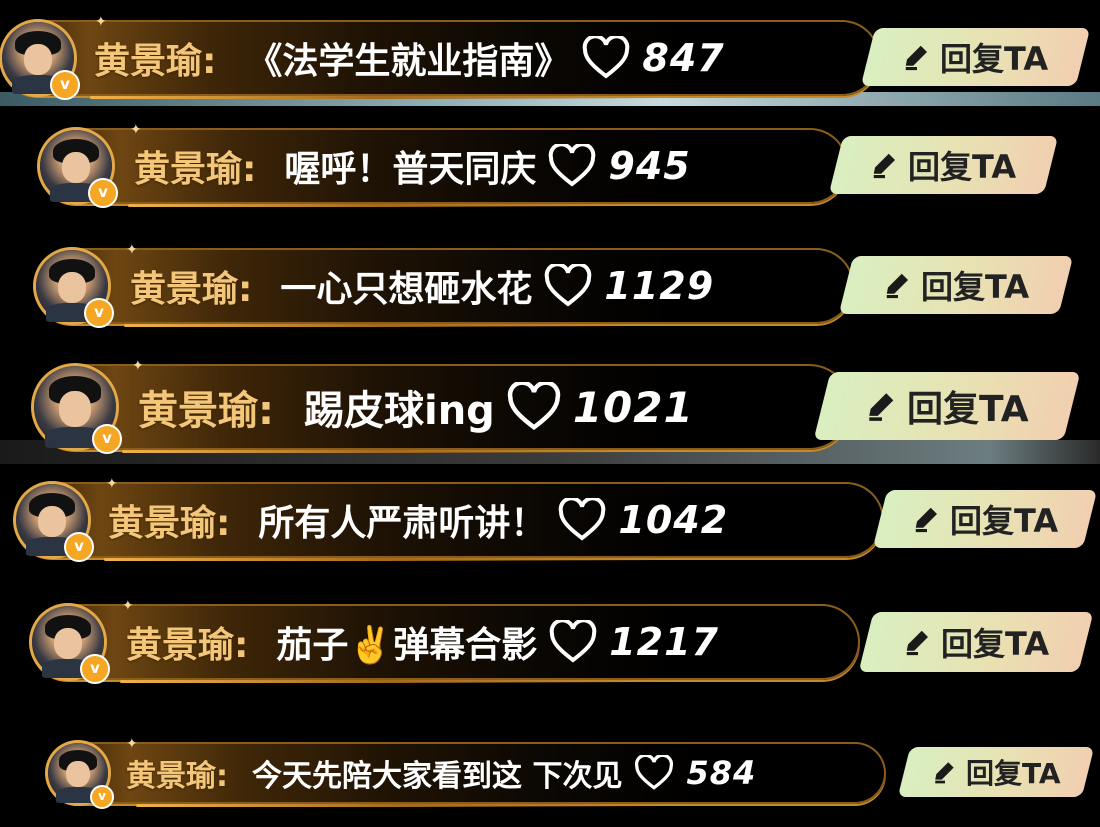 The width and height of the screenshot is (1100, 827). What do you see at coordinates (683, 58) in the screenshot?
I see `like-count: 847` at bounding box center [683, 58].